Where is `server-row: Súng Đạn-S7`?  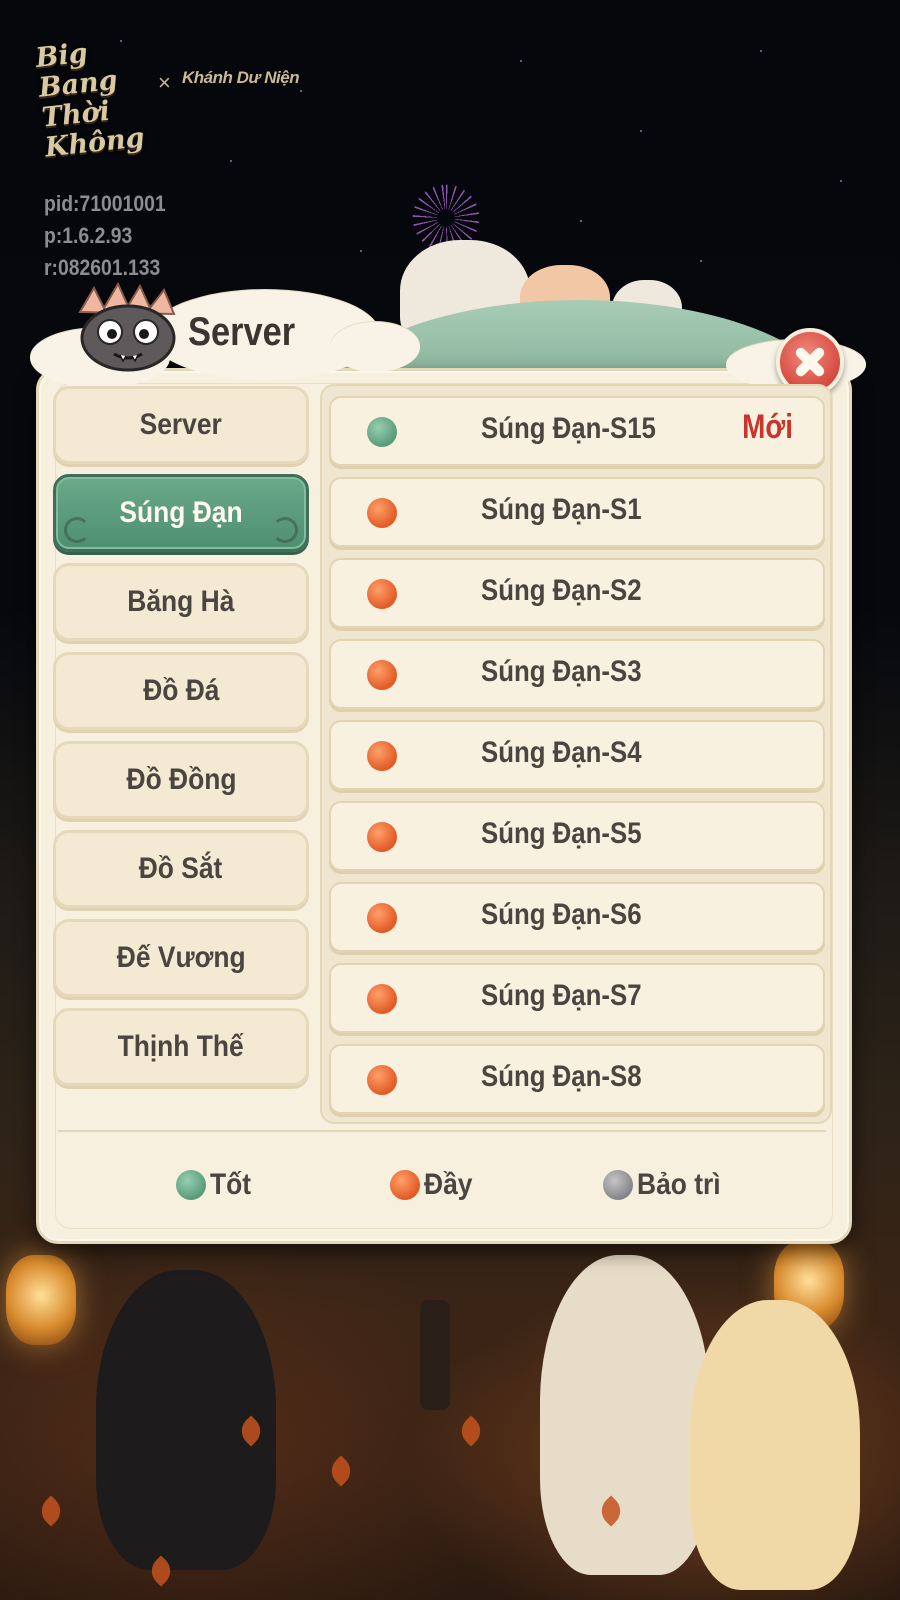 server-row: Súng Đạn-S7 is located at coordinates (577, 998).